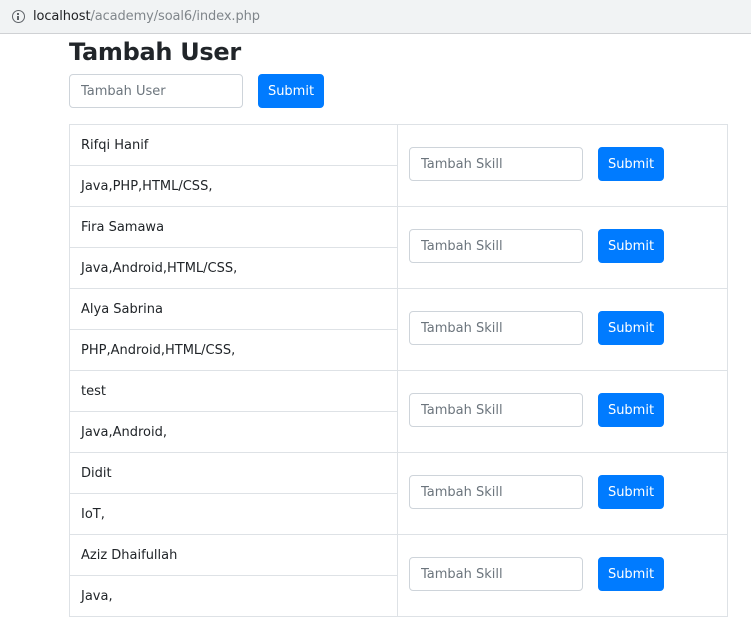 Image resolution: width=751 pixels, height=637 pixels. Describe the element at coordinates (233, 555) in the screenshot. I see `user-name: Aziz Dhaifullah` at that location.